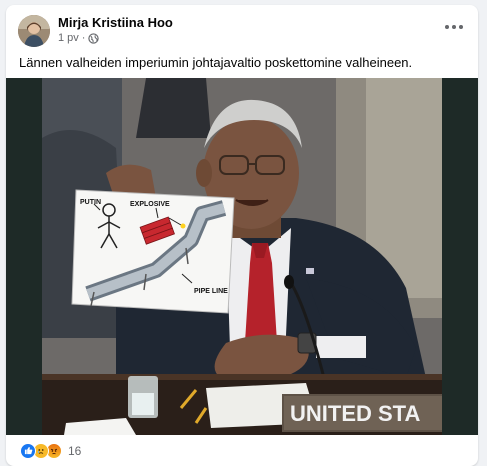  Describe the element at coordinates (68, 38) in the screenshot. I see `post-time: 1 pv` at that location.